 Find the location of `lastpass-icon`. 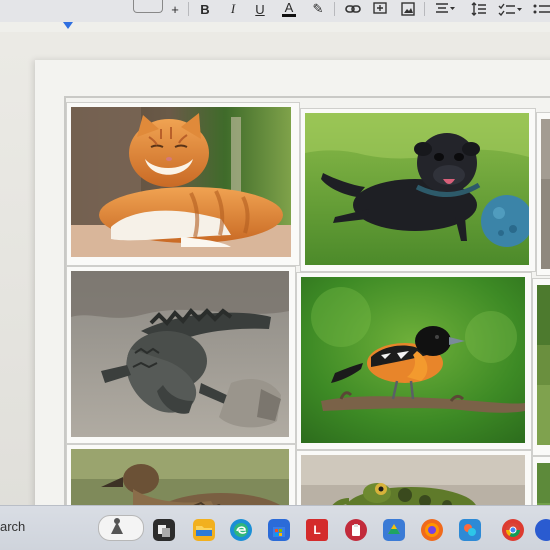

lastpass-icon is located at coordinates (356, 530).